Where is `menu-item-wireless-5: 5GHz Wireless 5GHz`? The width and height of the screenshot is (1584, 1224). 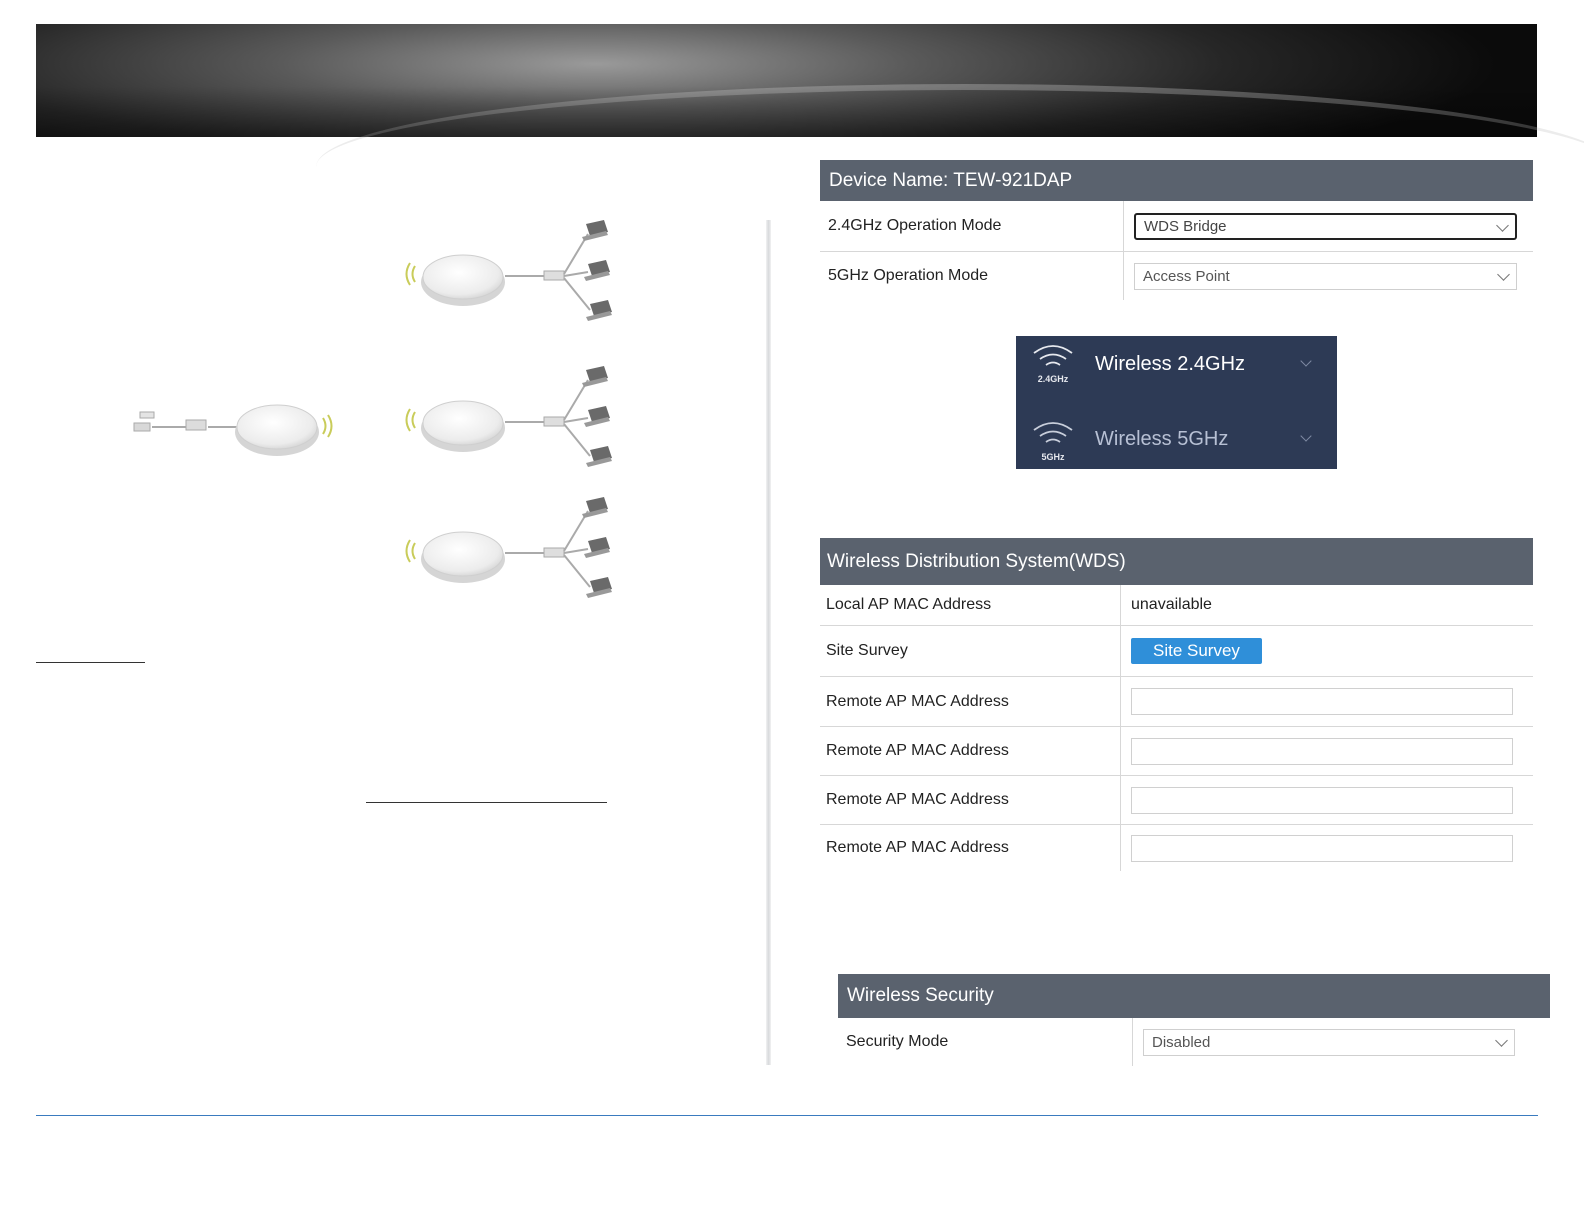
menu-item-wireless-5: 5GHz Wireless 5GHz is located at coordinates (1176, 436).